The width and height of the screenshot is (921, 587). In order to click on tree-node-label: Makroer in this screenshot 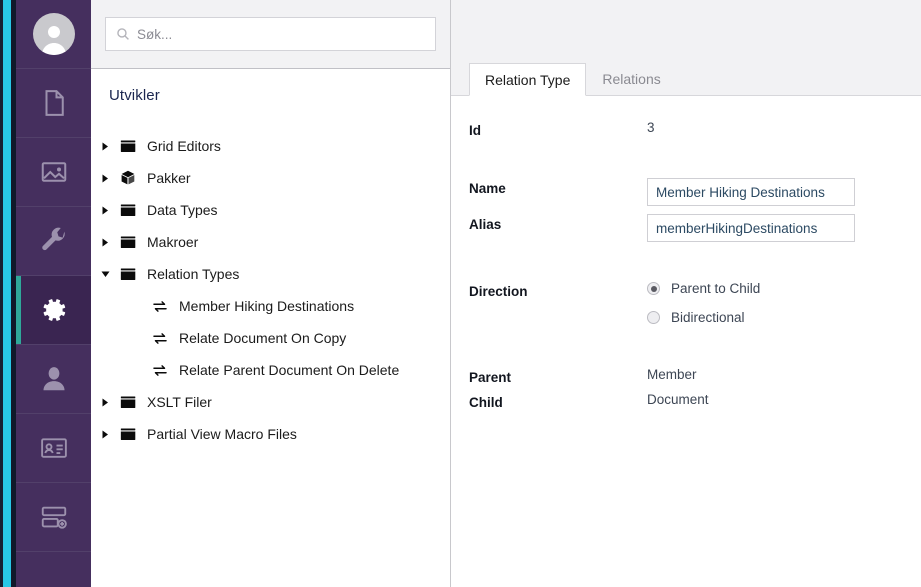, I will do `click(173, 242)`.